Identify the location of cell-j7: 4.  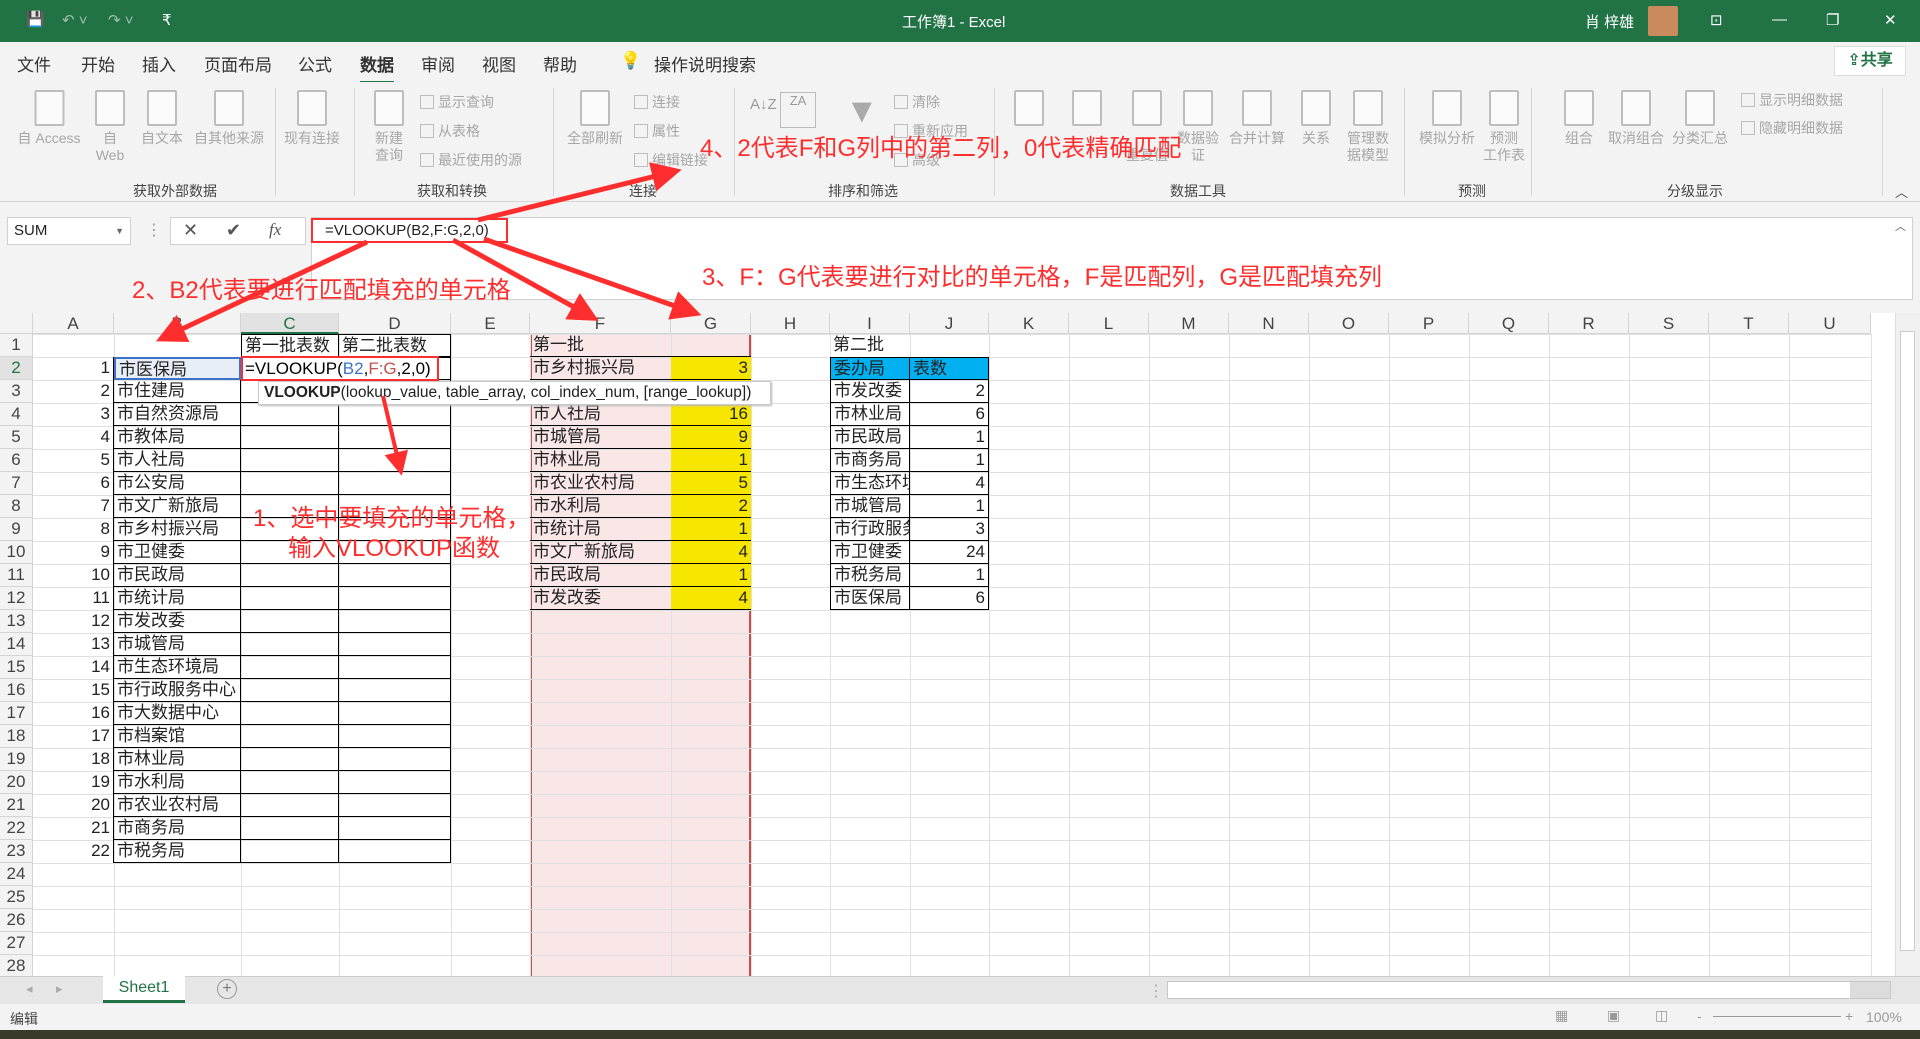
(949, 483).